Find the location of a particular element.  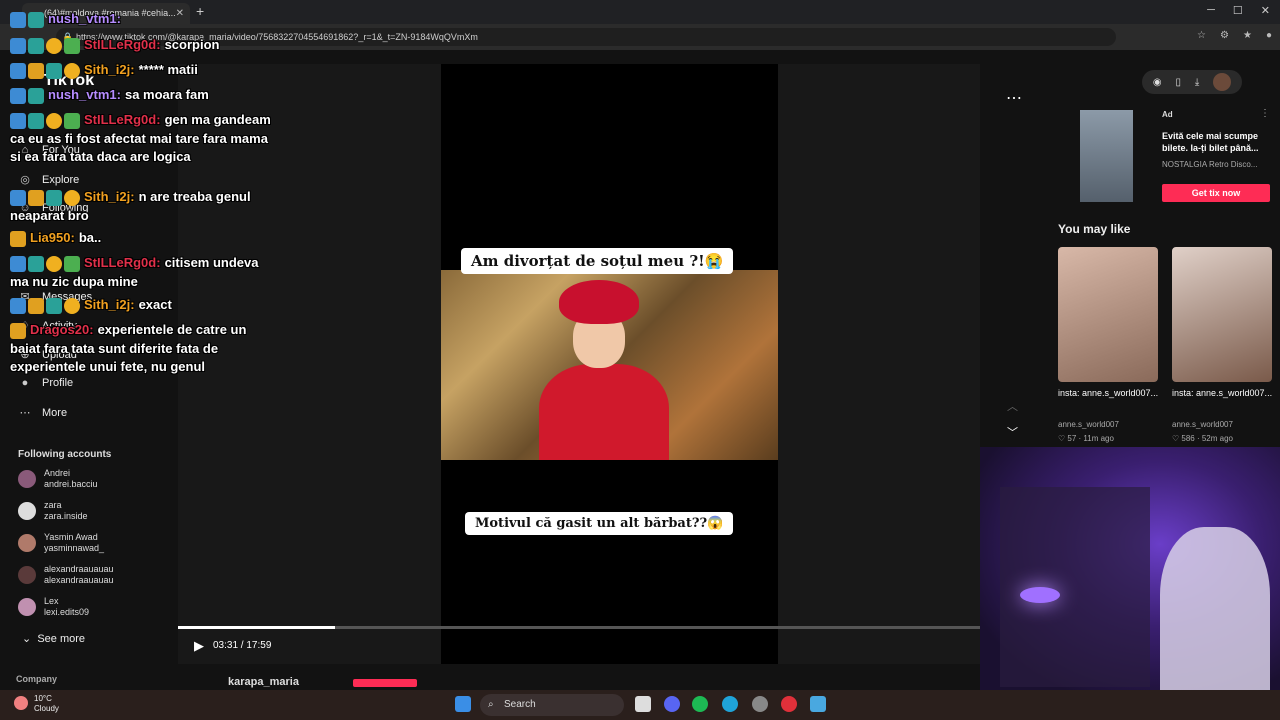

account-name: Andrei is located at coordinates (57, 473).